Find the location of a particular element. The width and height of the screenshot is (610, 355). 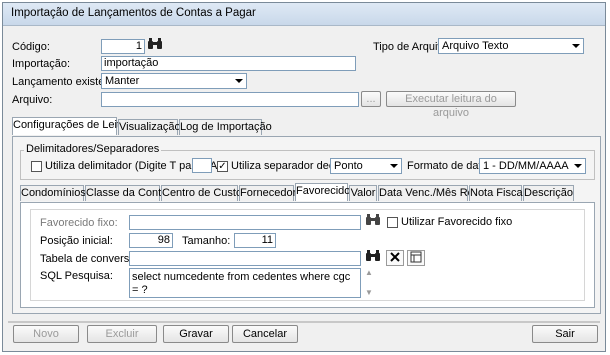

tipo-arquivo-select: Arquivo Texto is located at coordinates (511, 46).